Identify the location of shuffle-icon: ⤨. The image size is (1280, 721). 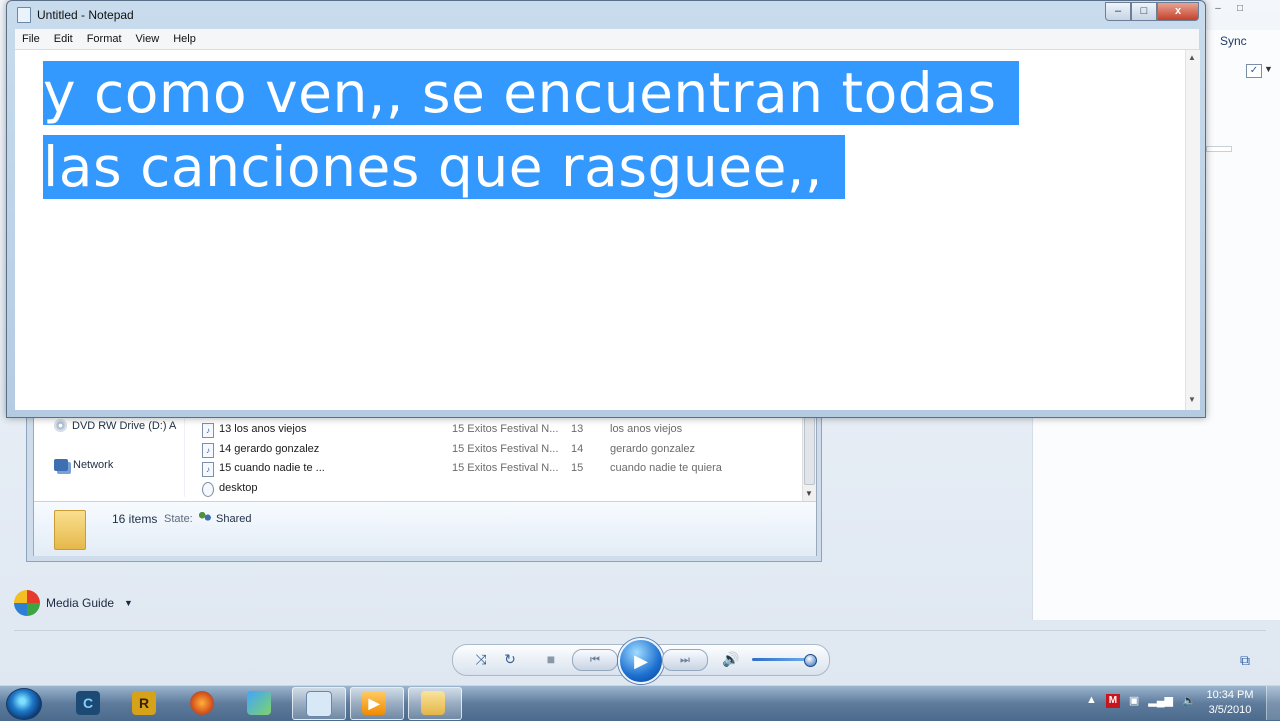
(481, 659).